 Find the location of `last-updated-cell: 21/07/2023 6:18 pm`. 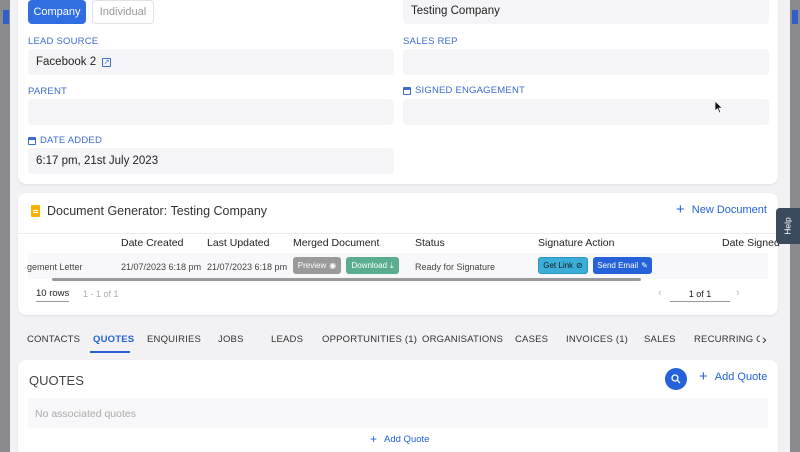

last-updated-cell: 21/07/2023 6:18 pm is located at coordinates (247, 267).